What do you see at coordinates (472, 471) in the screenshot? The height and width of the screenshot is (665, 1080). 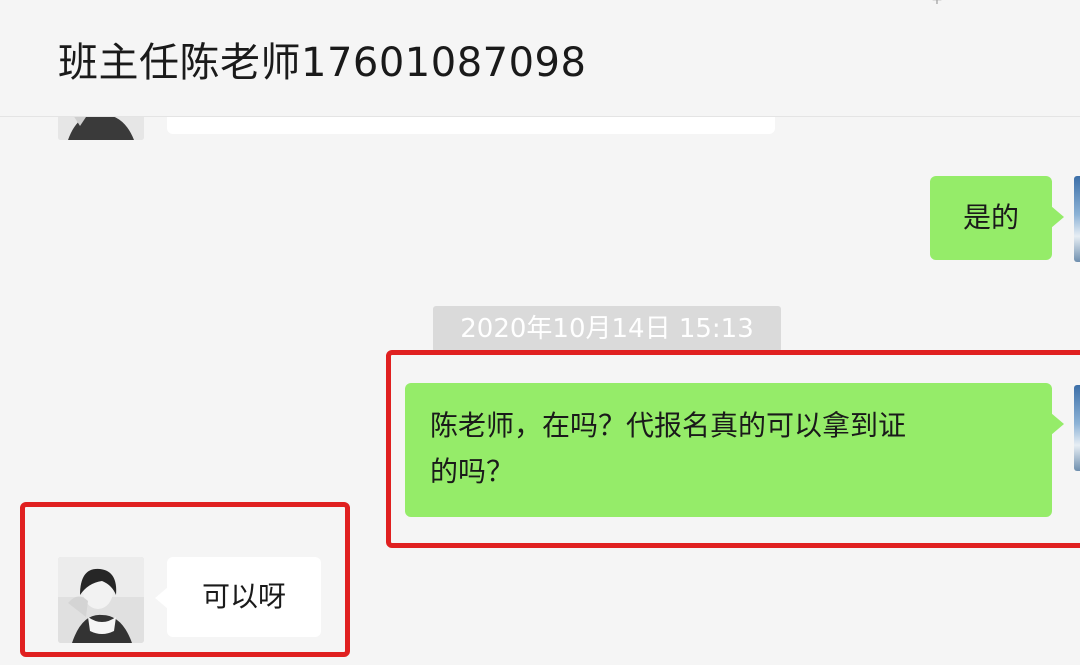 I see `message-text-line-2: 的吗？` at bounding box center [472, 471].